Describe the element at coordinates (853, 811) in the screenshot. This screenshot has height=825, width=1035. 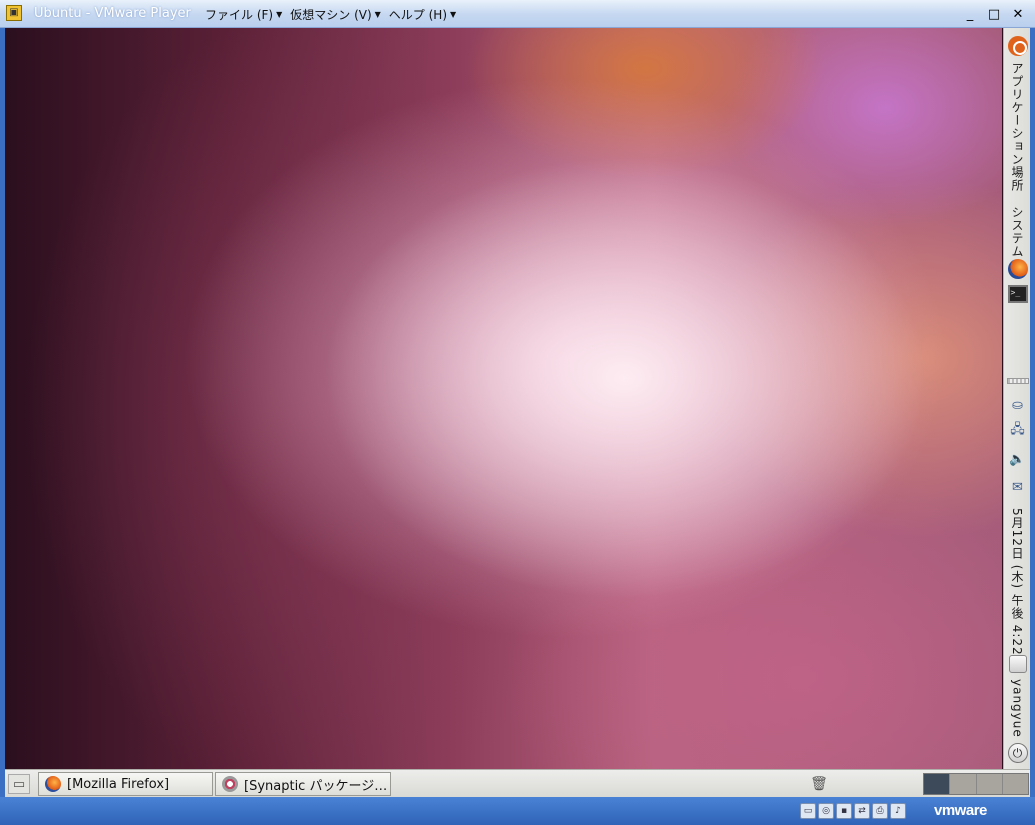
I see `device-icons: ▭ ◎ ▪ ⇄ ⎙ ♪` at that location.